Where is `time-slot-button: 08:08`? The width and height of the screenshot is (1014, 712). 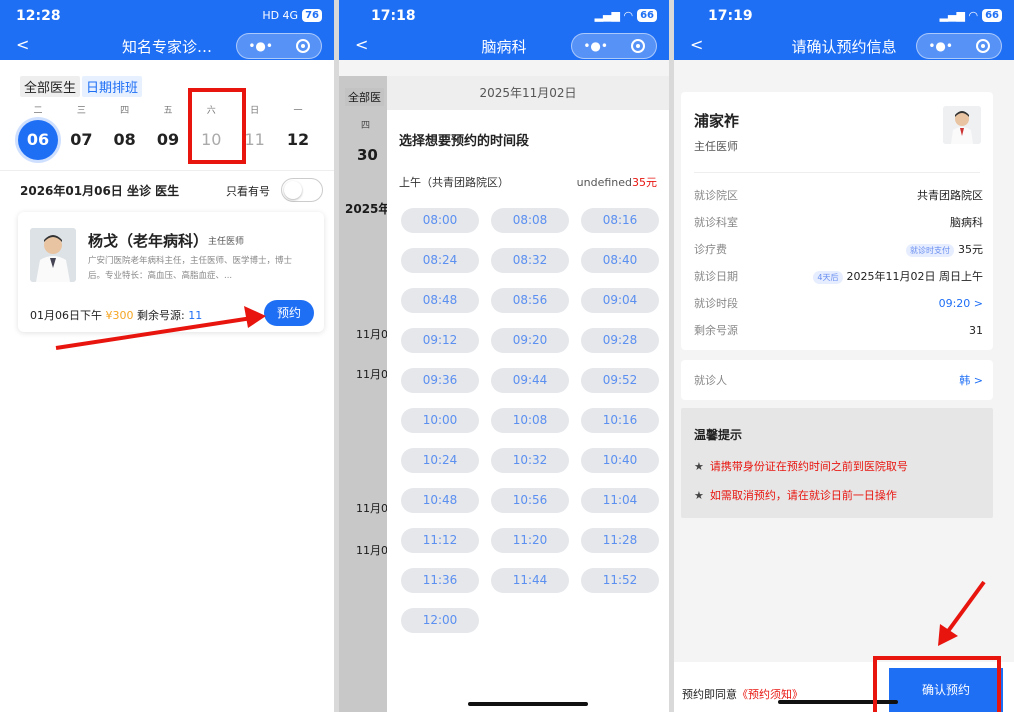 time-slot-button: 08:08 is located at coordinates (530, 220).